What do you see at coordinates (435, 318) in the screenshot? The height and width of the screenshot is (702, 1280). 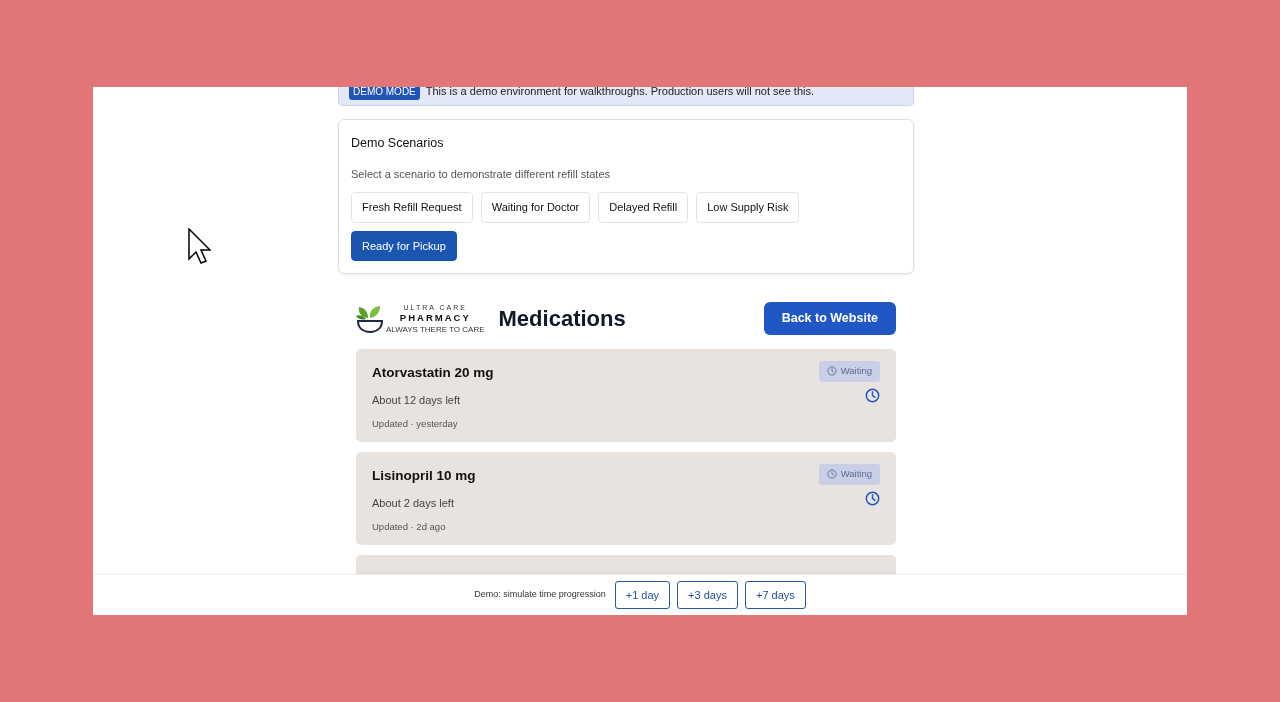 I see `logo-text: PHARMACY` at bounding box center [435, 318].